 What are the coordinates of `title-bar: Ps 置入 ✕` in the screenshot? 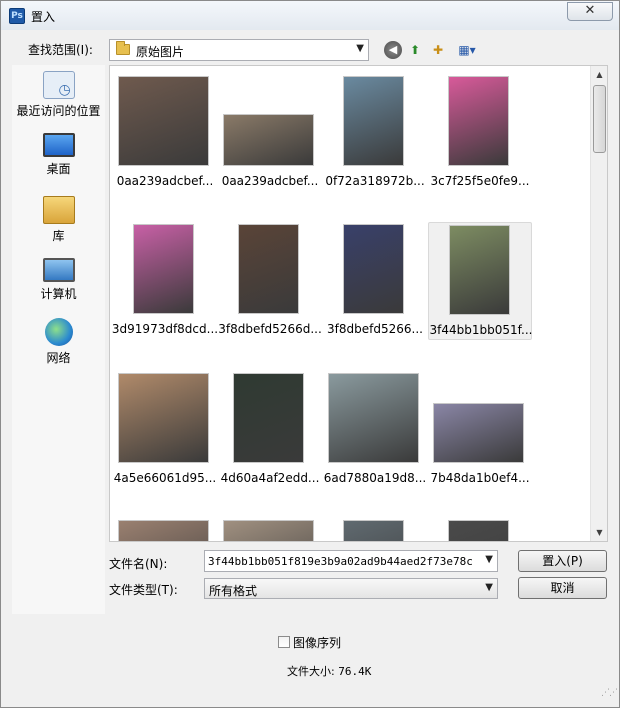 It's located at (310, 15).